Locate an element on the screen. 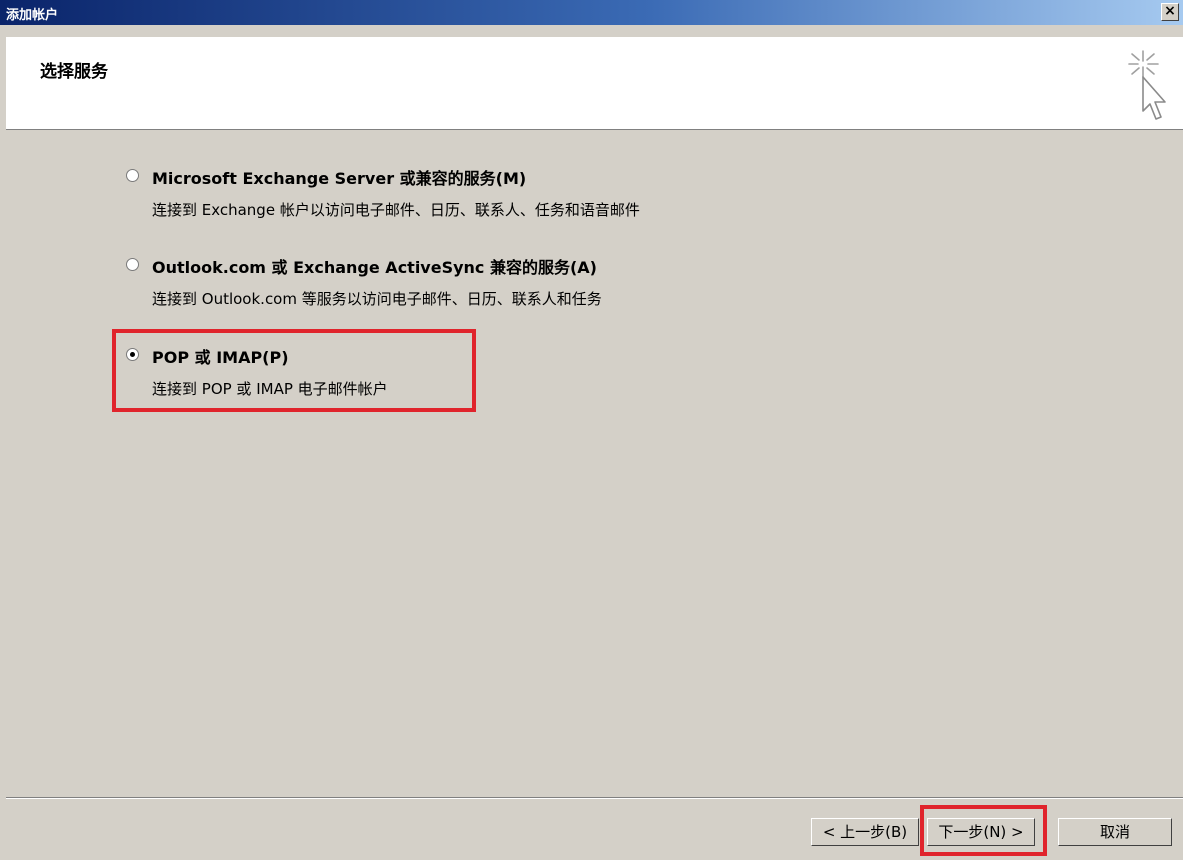  back-button: < 上一步(B) is located at coordinates (865, 832).